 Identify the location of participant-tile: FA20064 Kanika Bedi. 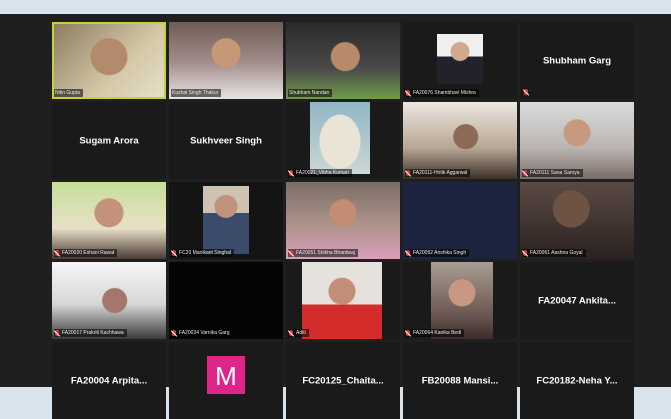
(460, 300).